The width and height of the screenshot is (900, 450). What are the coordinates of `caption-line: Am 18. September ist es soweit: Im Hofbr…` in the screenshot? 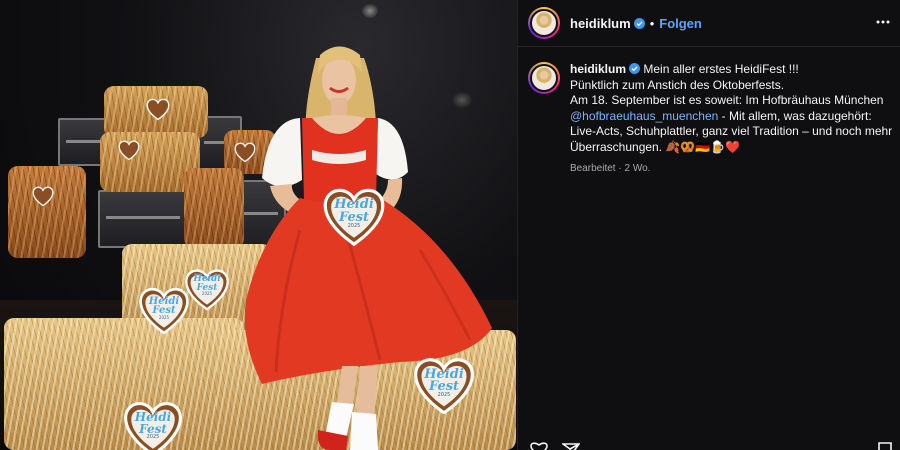 It's located at (727, 100).